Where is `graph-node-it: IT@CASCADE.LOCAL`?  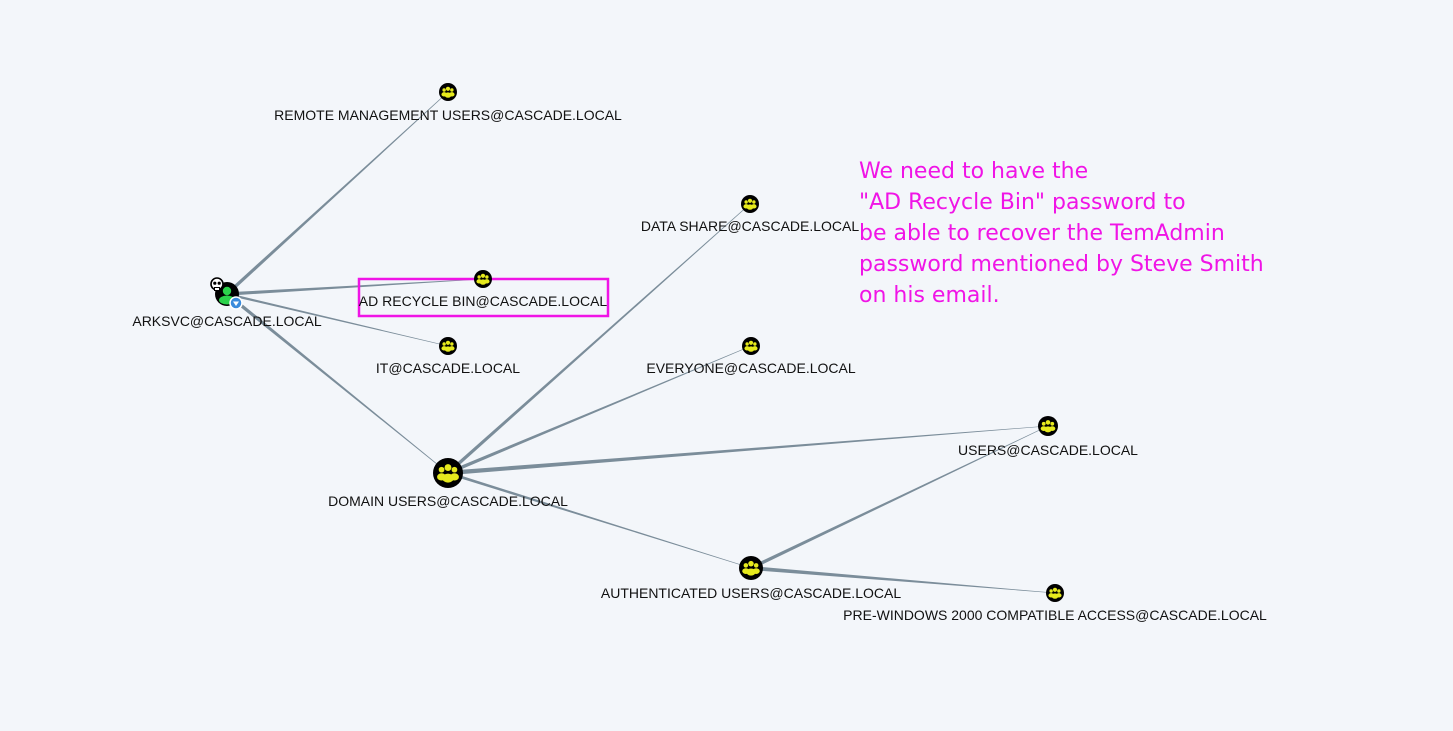
graph-node-it: IT@CASCADE.LOCAL is located at coordinates (448, 356).